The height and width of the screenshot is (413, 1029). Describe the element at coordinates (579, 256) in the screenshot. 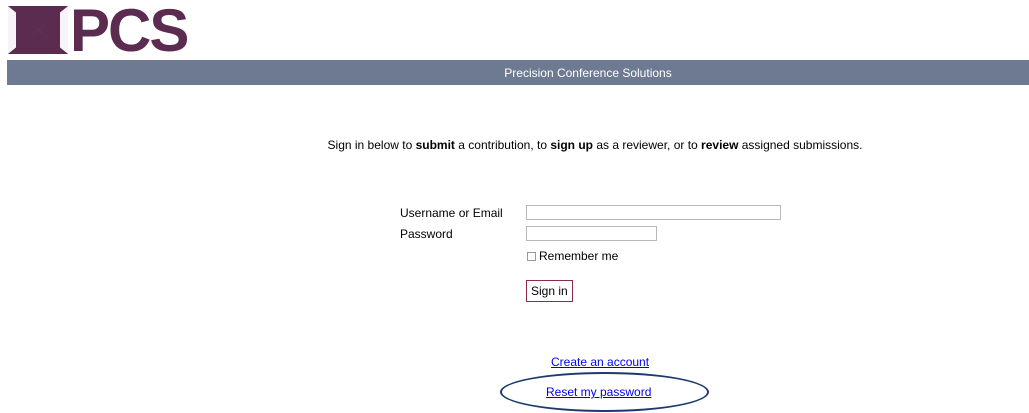

I see `remember-me-label: Remember me` at that location.